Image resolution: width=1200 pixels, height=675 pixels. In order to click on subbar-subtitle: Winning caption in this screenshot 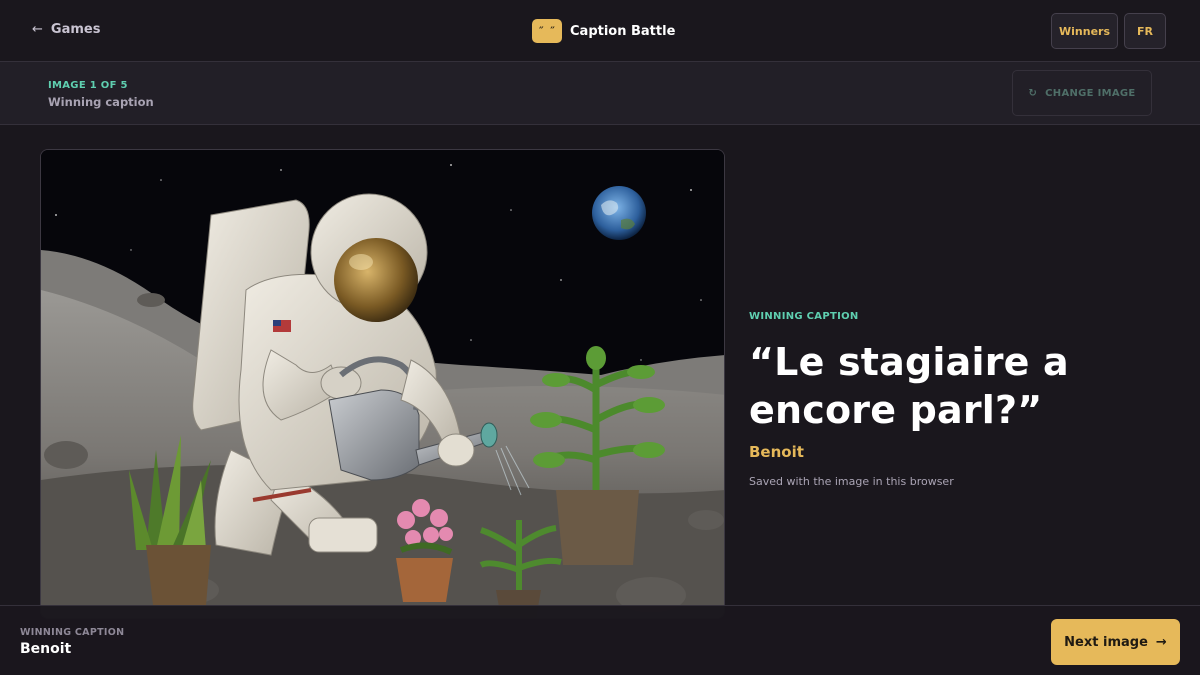, I will do `click(101, 102)`.